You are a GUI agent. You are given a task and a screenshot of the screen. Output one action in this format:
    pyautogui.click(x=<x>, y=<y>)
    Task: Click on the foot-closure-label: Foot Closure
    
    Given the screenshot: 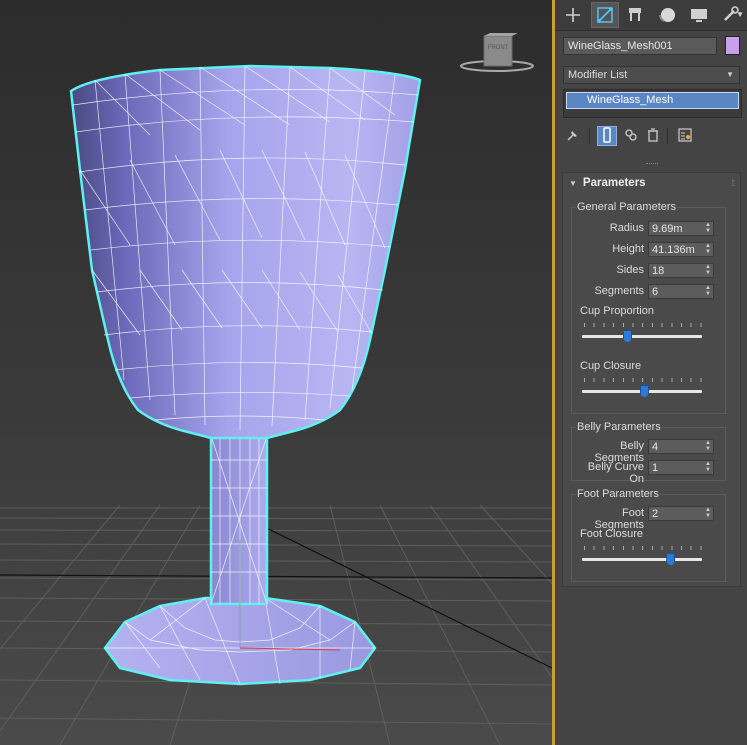 What is the action you would take?
    pyautogui.click(x=611, y=534)
    